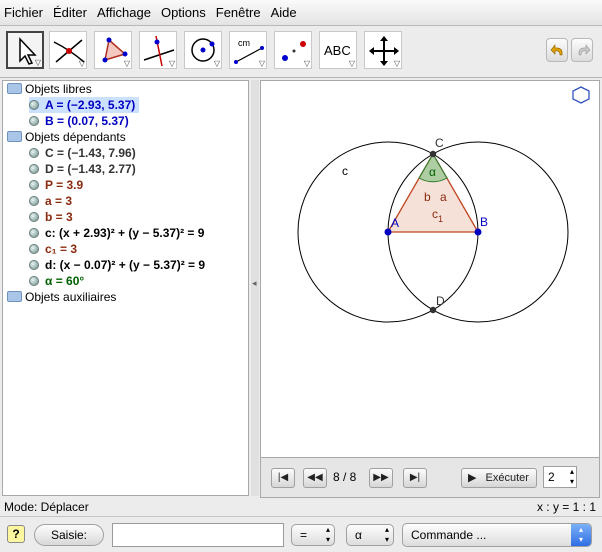  Describe the element at coordinates (198, 535) in the screenshot. I see `input-field` at that location.